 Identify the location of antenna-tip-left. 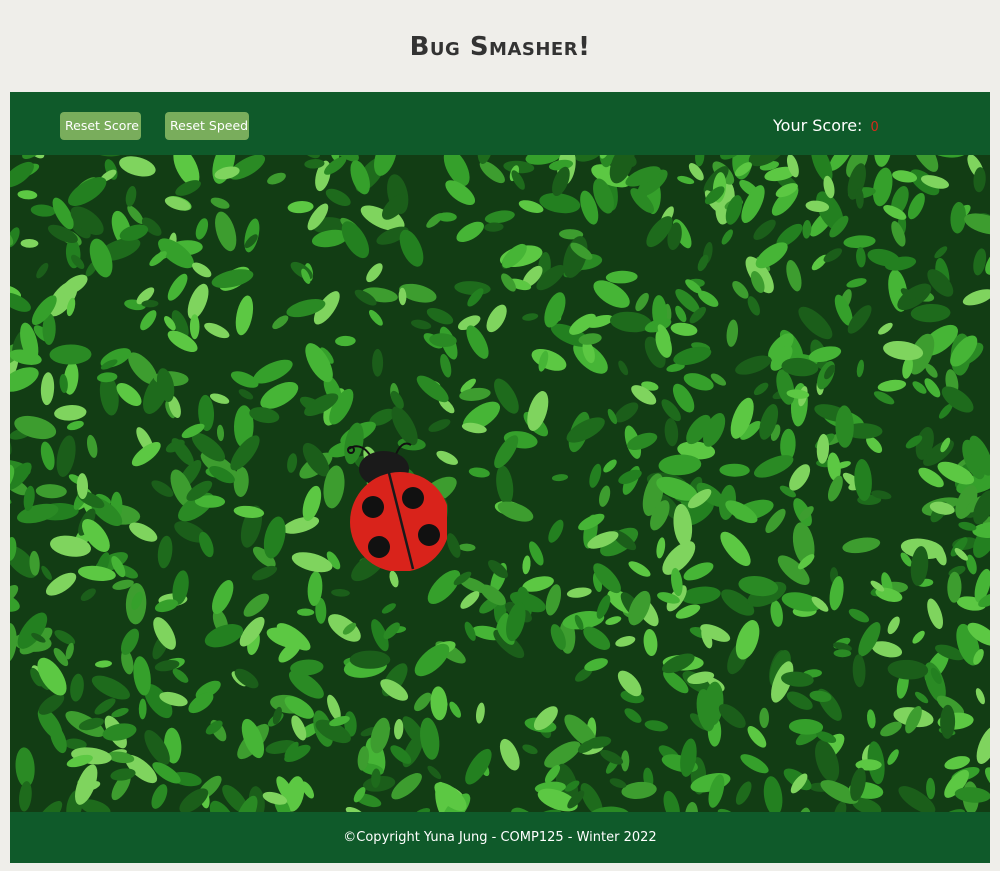
(351, 450).